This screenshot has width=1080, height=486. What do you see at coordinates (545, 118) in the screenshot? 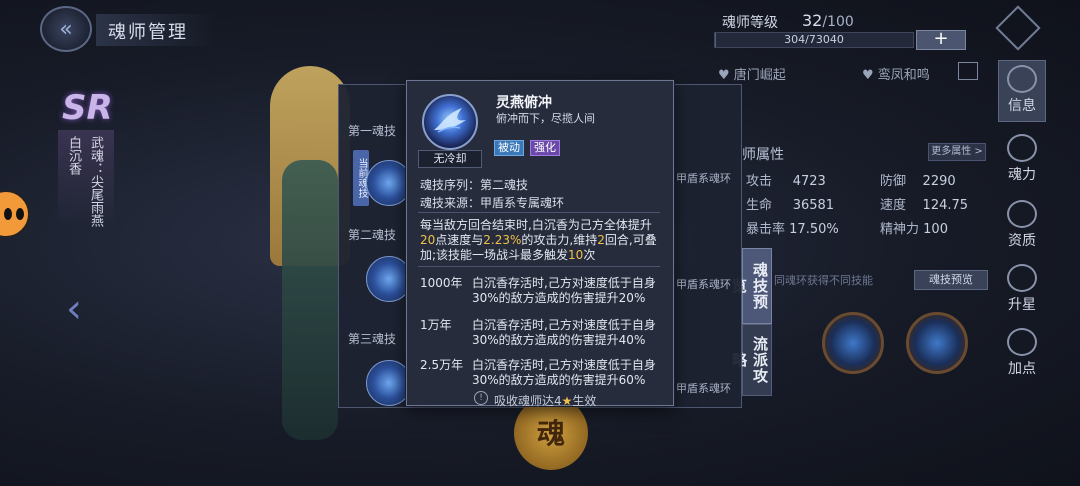
I see `skill-flavor-text: 俯冲而下，尽揽人间` at bounding box center [545, 118].